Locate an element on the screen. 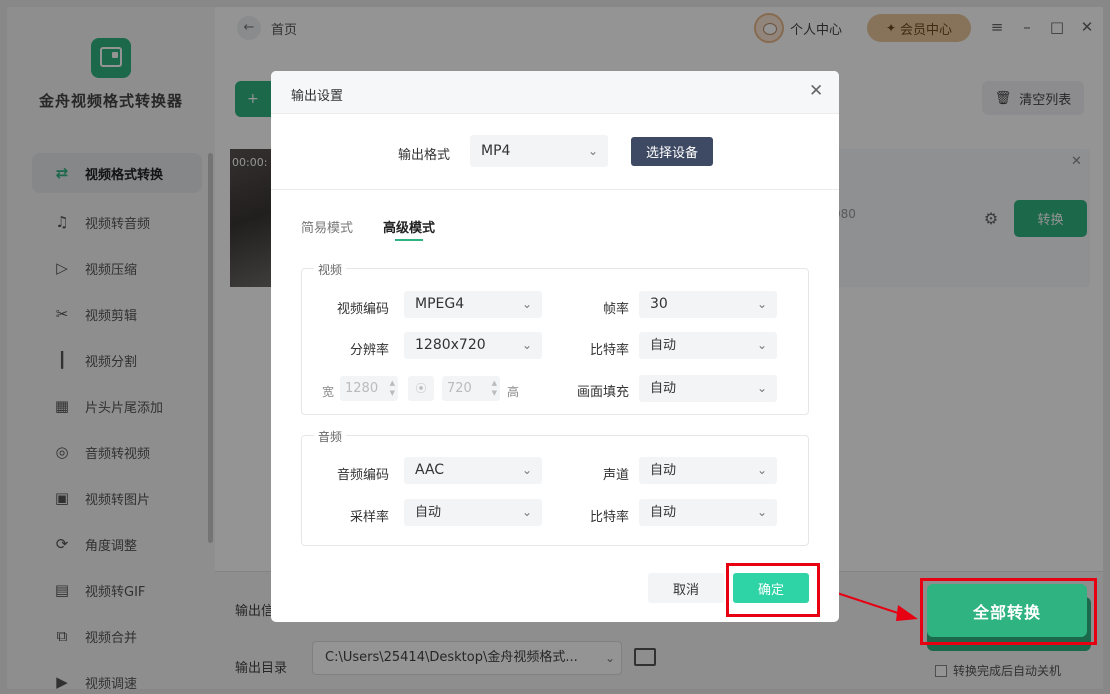 The height and width of the screenshot is (694, 1110). tab-advanced-mode: 高级模式 is located at coordinates (409, 229).